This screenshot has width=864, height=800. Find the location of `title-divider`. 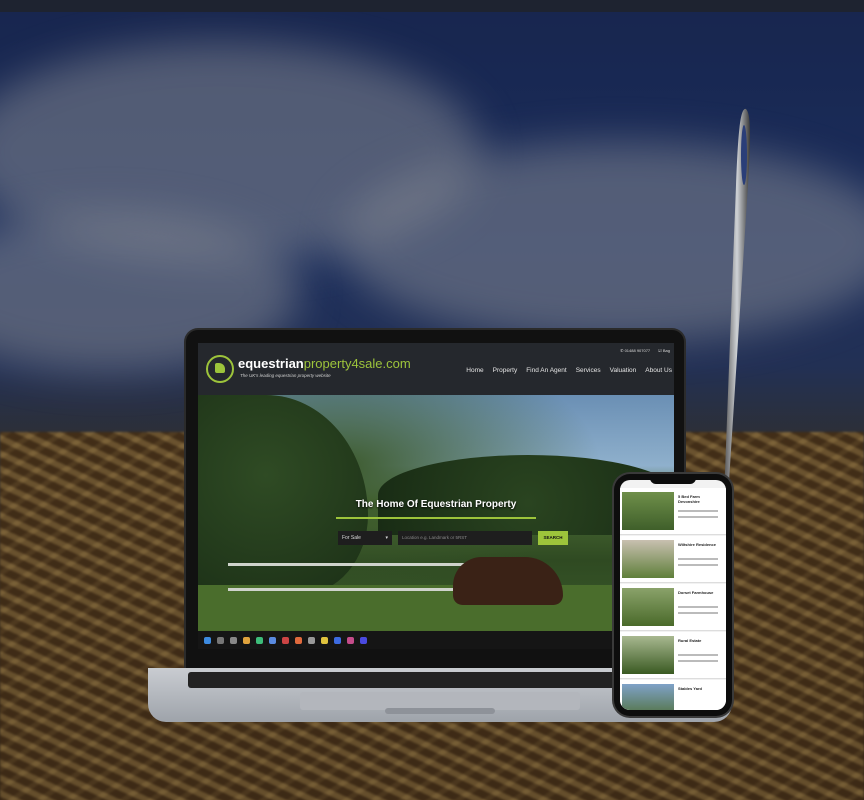

title-divider is located at coordinates (436, 518).